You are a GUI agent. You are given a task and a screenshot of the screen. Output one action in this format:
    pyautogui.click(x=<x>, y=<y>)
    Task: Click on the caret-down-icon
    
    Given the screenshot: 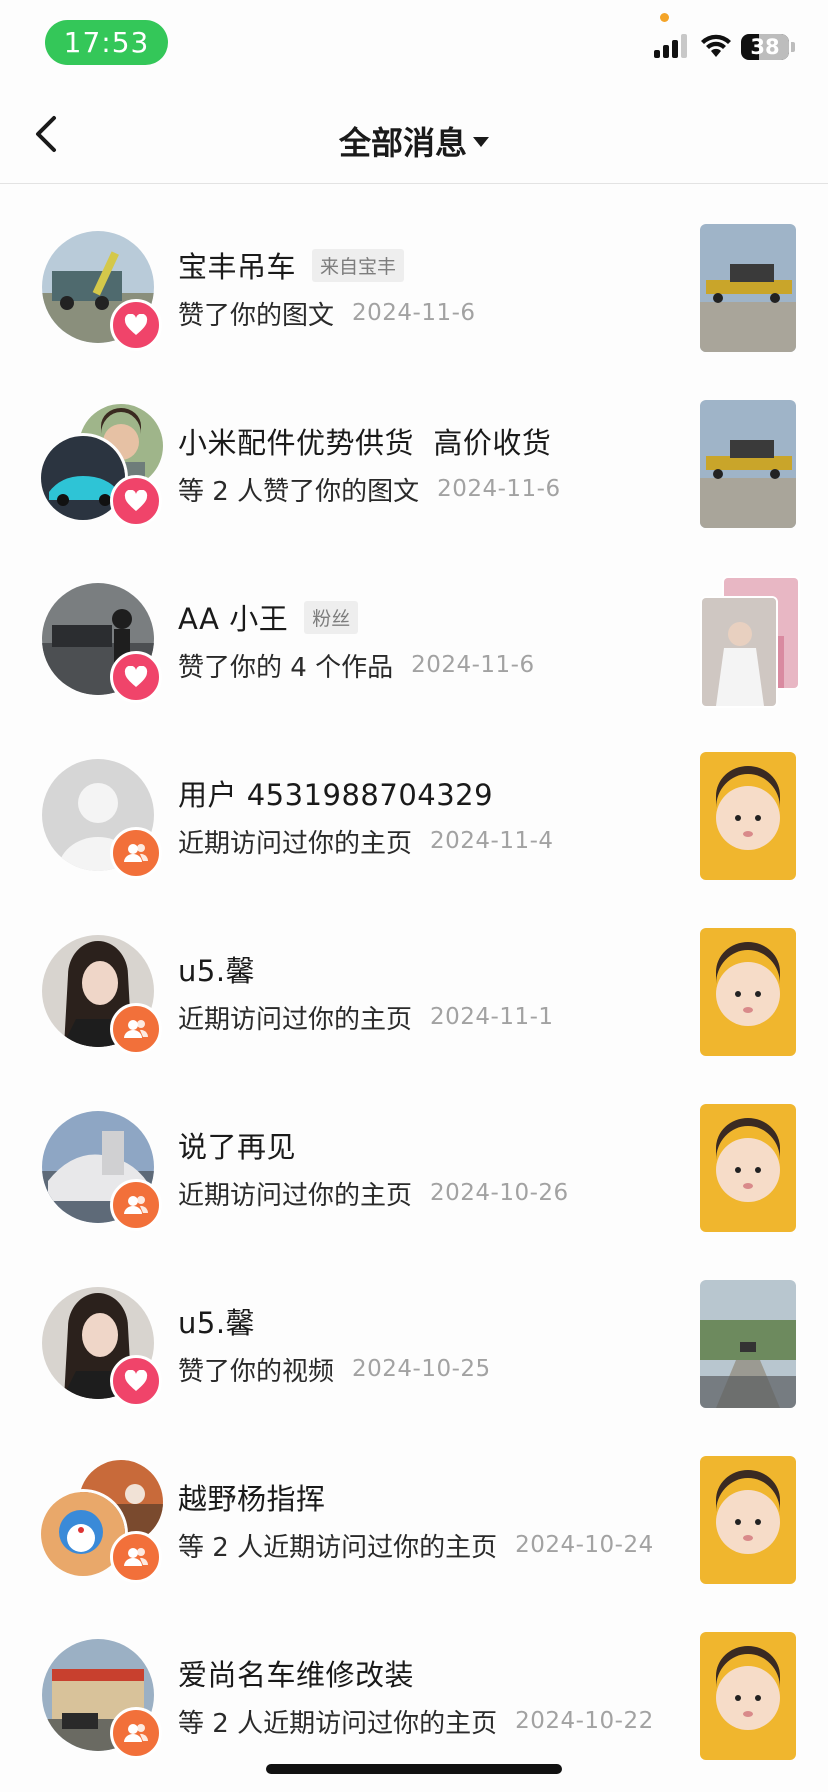 What is the action you would take?
    pyautogui.click(x=481, y=142)
    